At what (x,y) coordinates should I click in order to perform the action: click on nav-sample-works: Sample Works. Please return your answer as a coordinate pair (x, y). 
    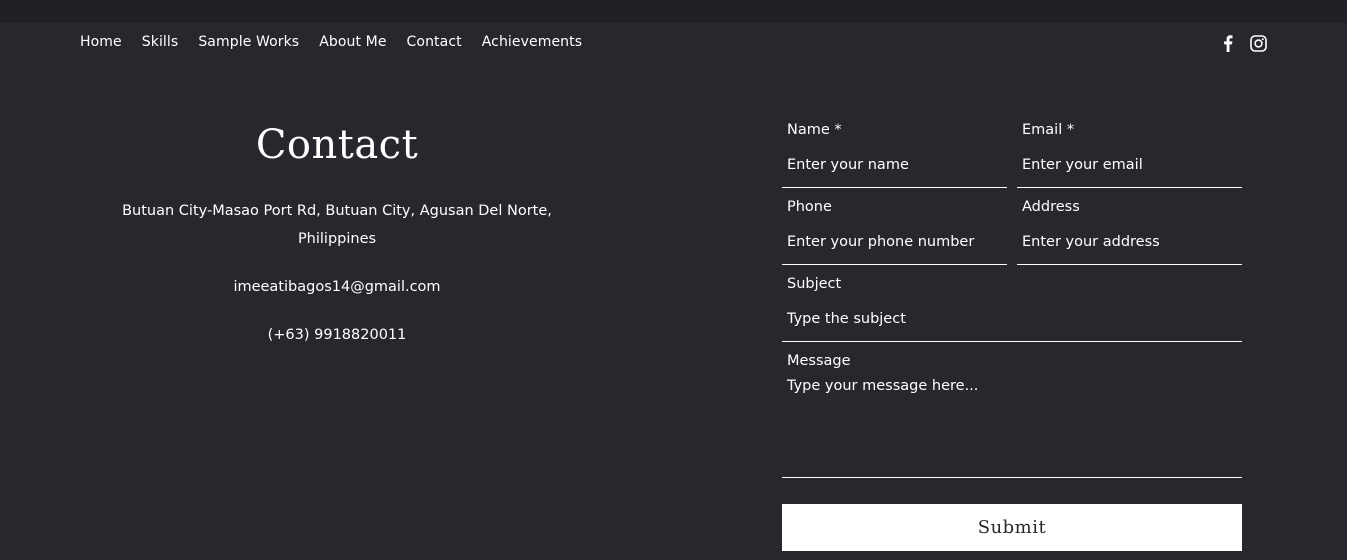
    Looking at the image, I should click on (248, 42).